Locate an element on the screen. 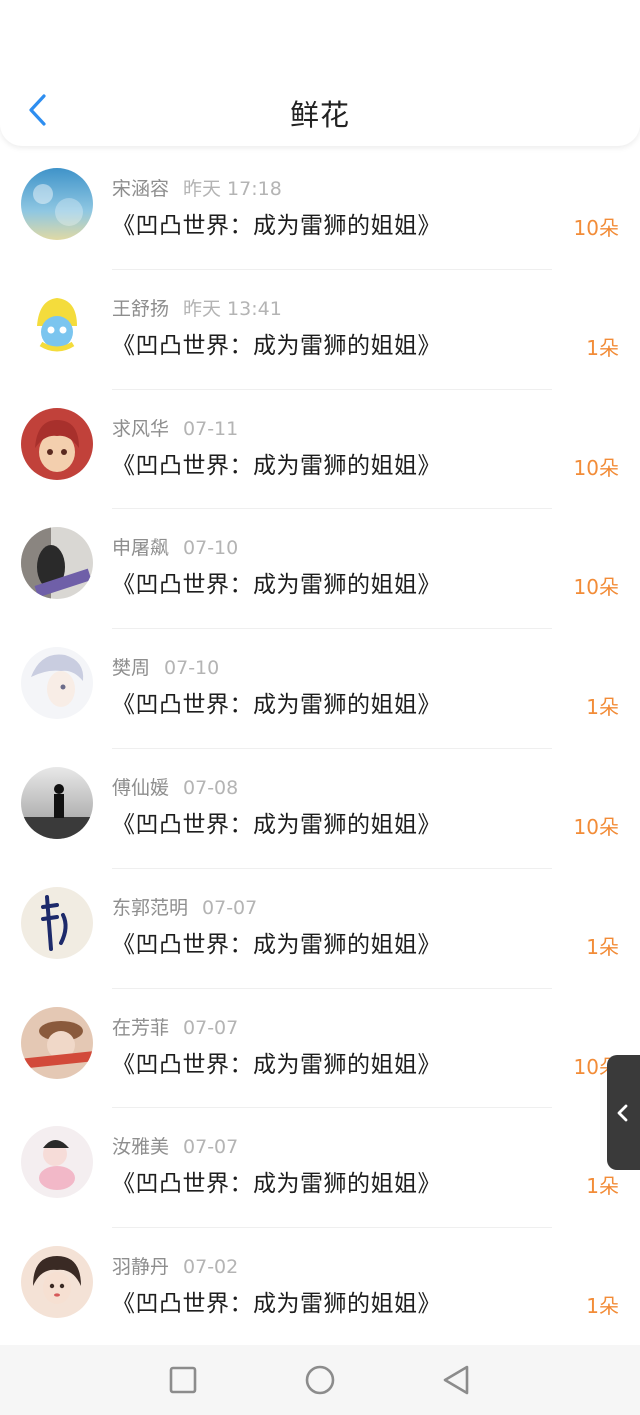 This screenshot has width=640, height=1415. item-meta: 王舒扬 昨天 13:41 is located at coordinates (197, 307).